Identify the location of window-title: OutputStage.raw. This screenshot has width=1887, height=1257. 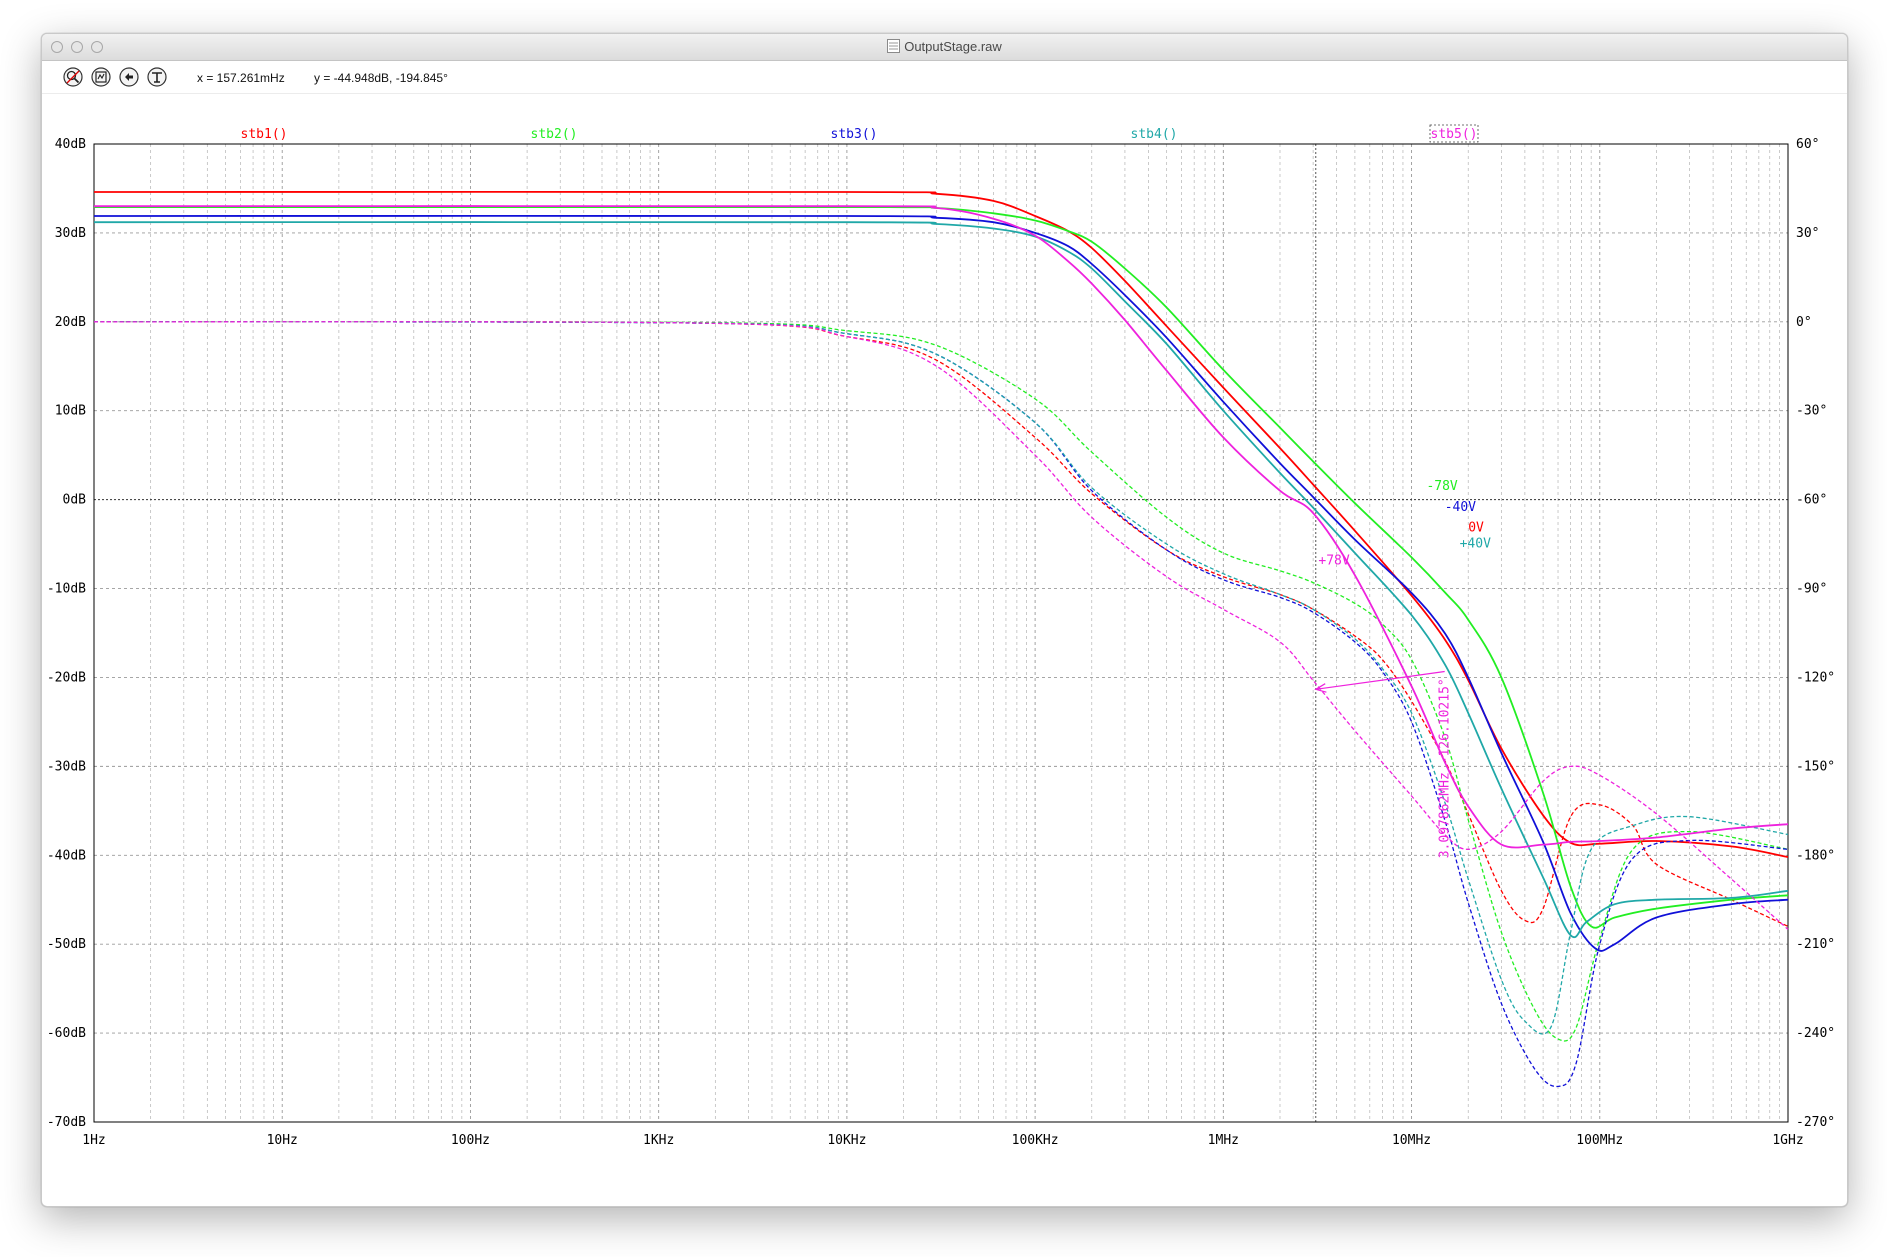
(944, 46).